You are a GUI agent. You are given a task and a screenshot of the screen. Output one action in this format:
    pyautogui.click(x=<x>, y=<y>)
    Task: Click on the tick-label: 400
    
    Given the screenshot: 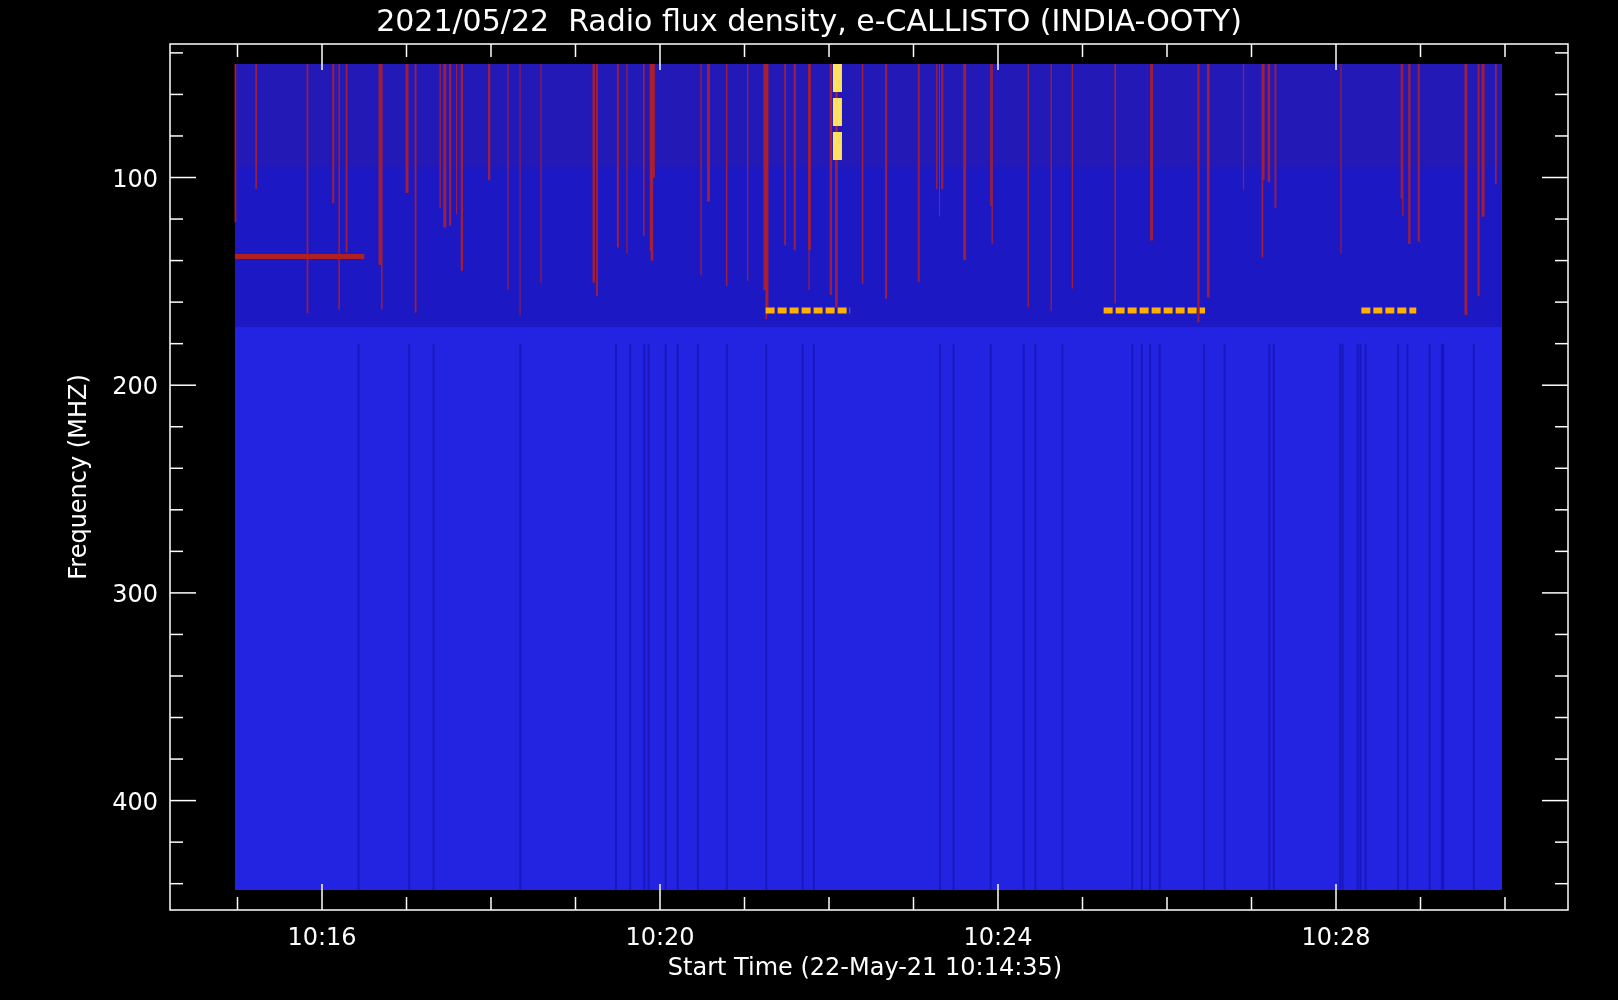 What is the action you would take?
    pyautogui.click(x=135, y=801)
    